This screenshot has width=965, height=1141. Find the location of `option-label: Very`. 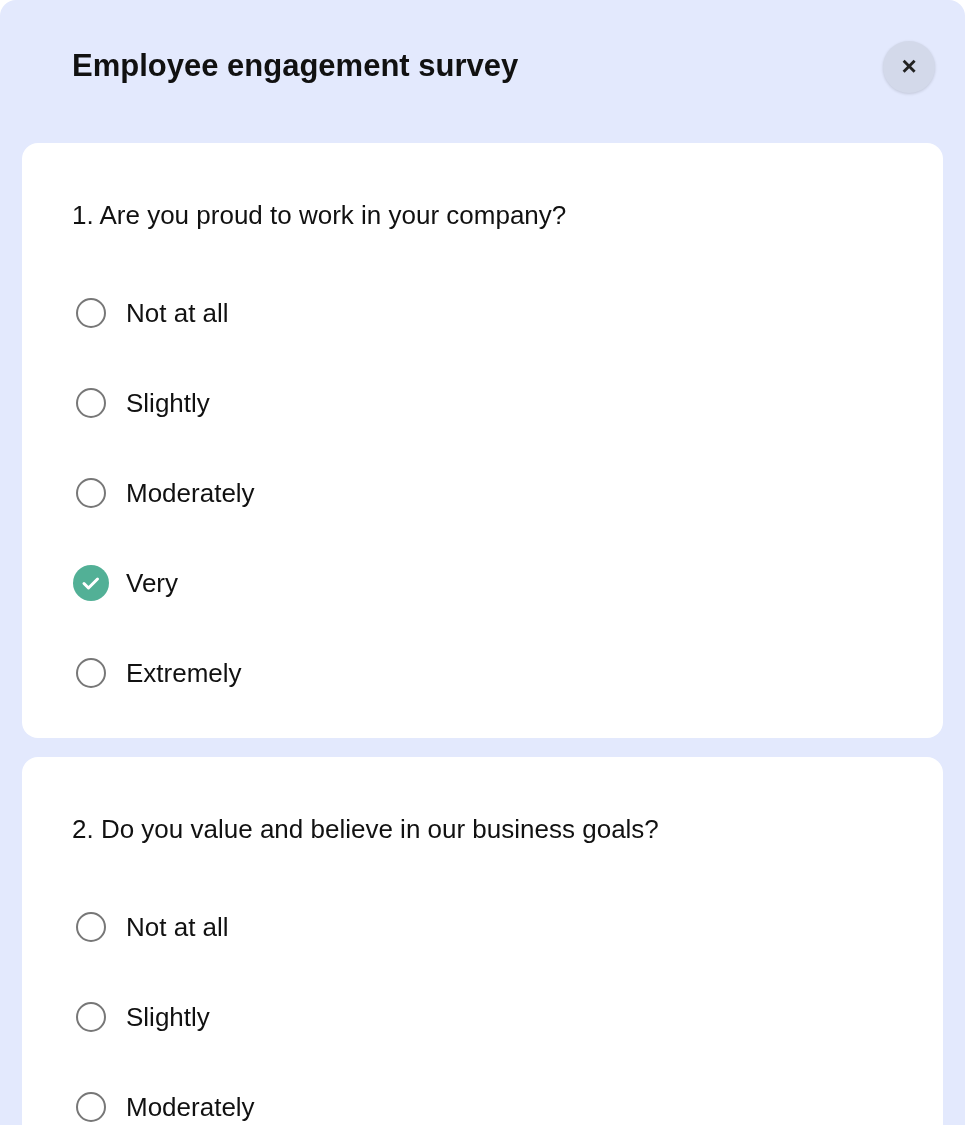

option-label: Very is located at coordinates (152, 583).